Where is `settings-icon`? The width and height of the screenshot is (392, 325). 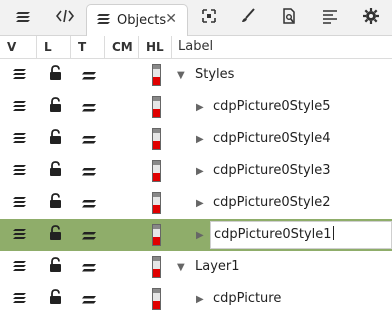
settings-icon is located at coordinates (371, 18).